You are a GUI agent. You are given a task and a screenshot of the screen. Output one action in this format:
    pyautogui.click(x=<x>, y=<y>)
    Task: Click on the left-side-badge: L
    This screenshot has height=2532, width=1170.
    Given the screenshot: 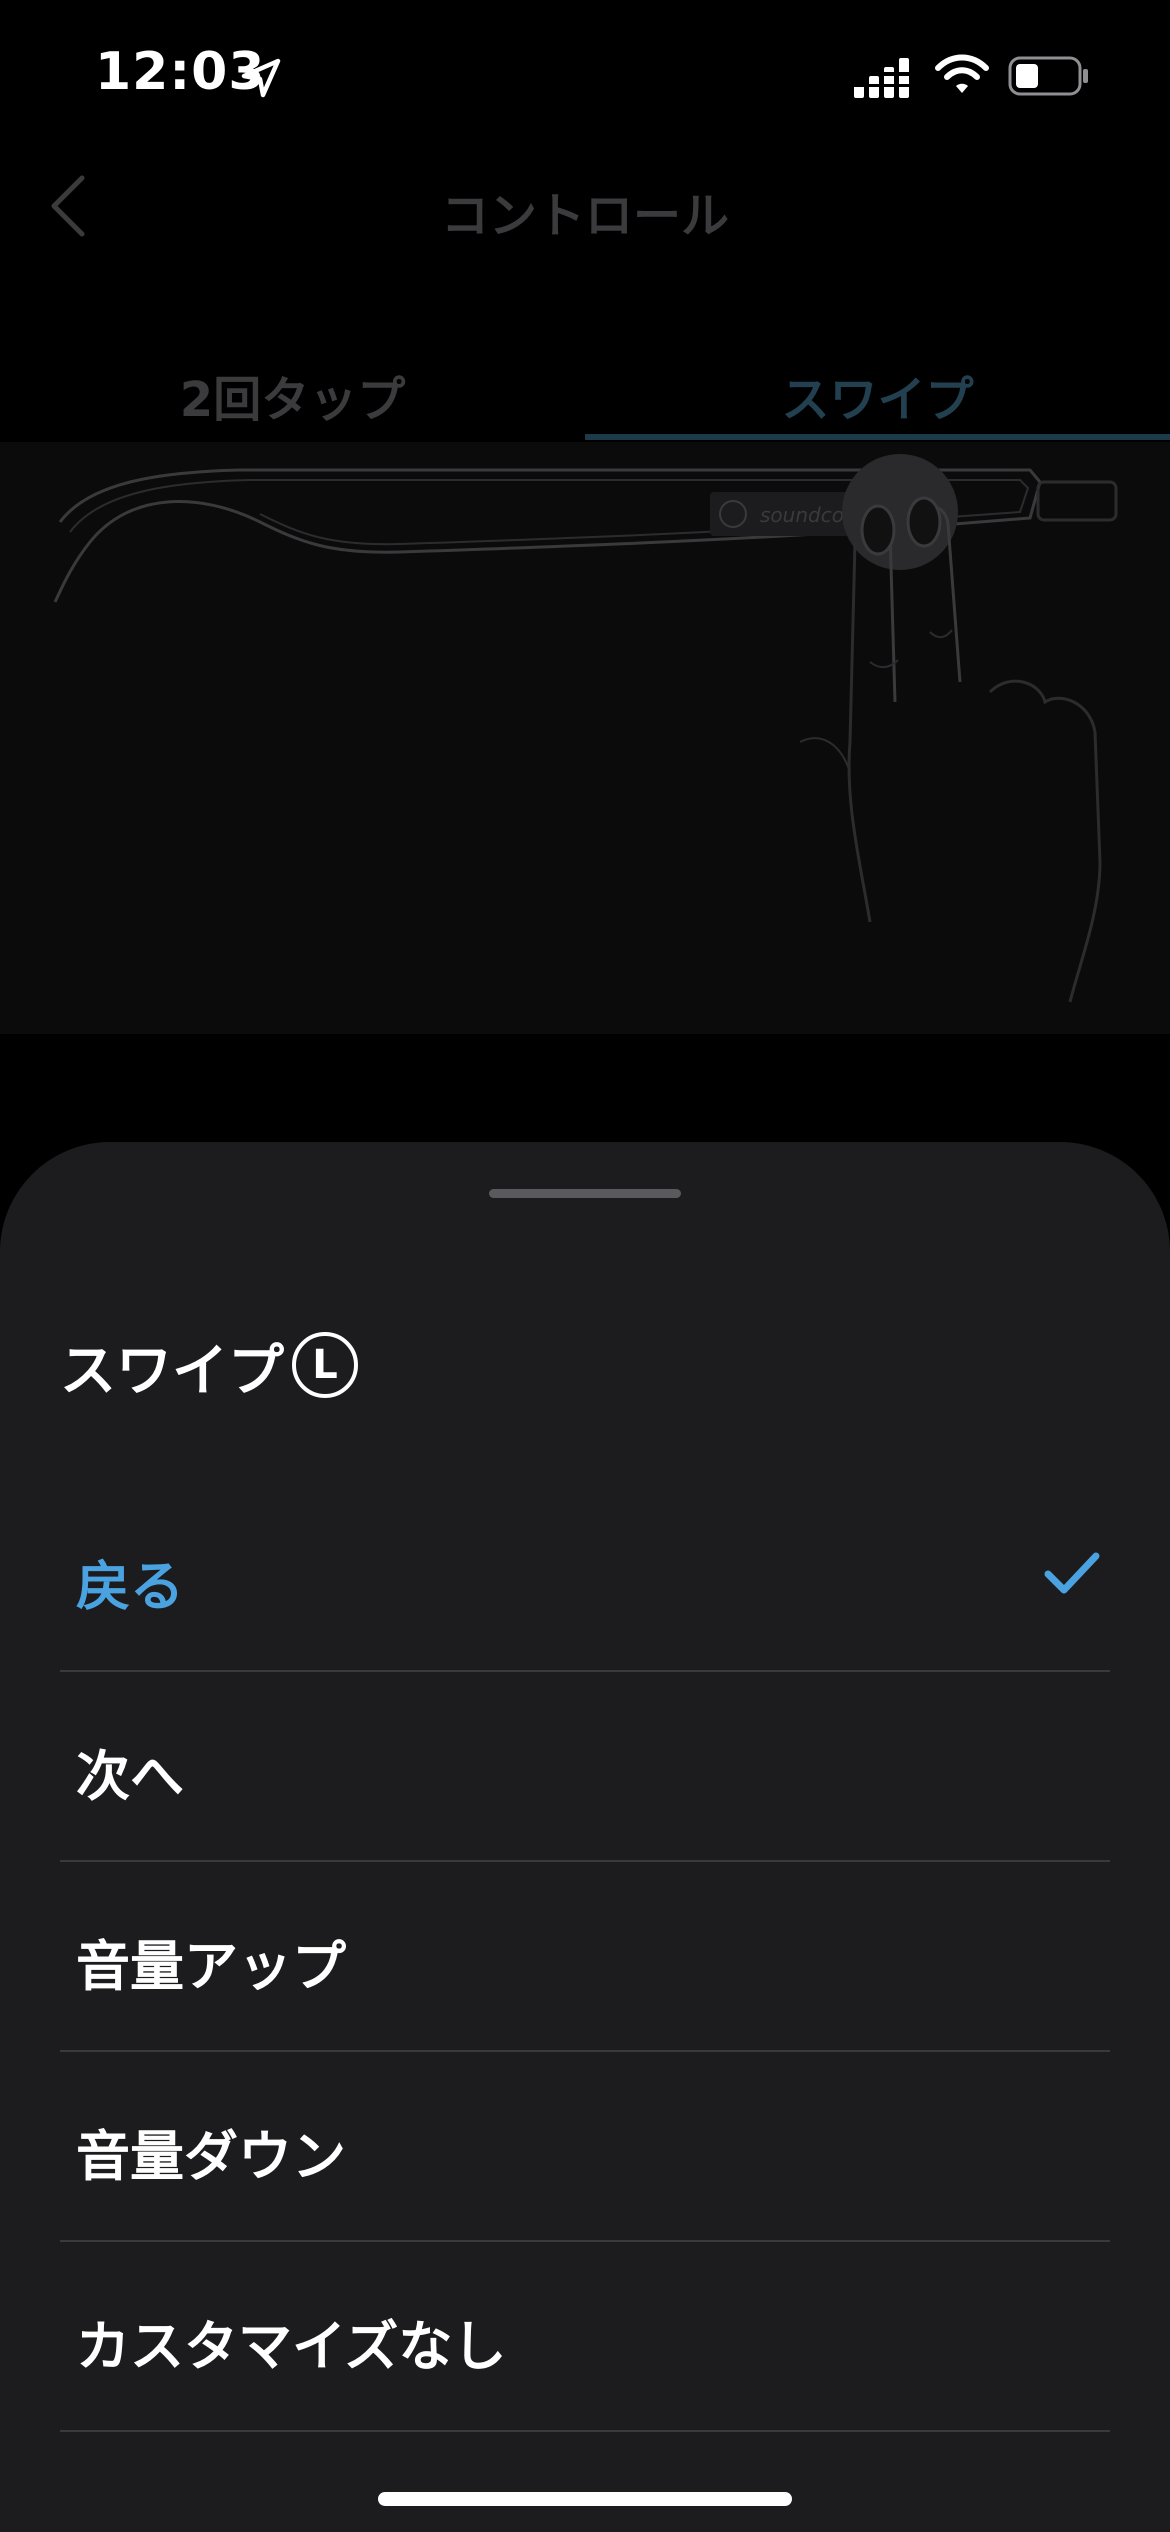 What is the action you would take?
    pyautogui.click(x=325, y=1365)
    